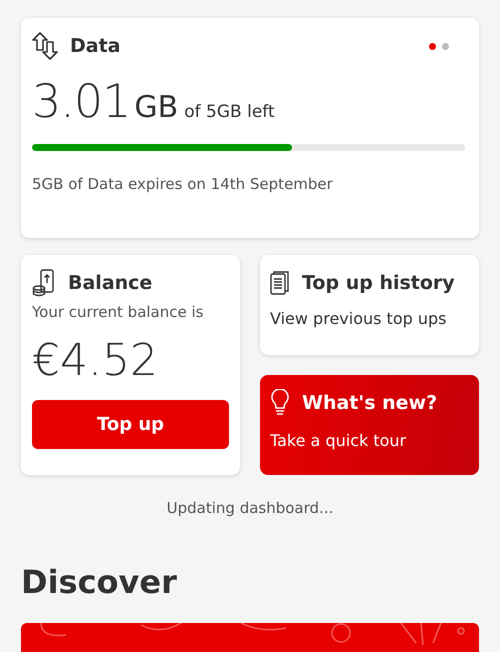 Image resolution: width=500 pixels, height=652 pixels. I want to click on card-subtitle: Take a quick tour, so click(339, 440).